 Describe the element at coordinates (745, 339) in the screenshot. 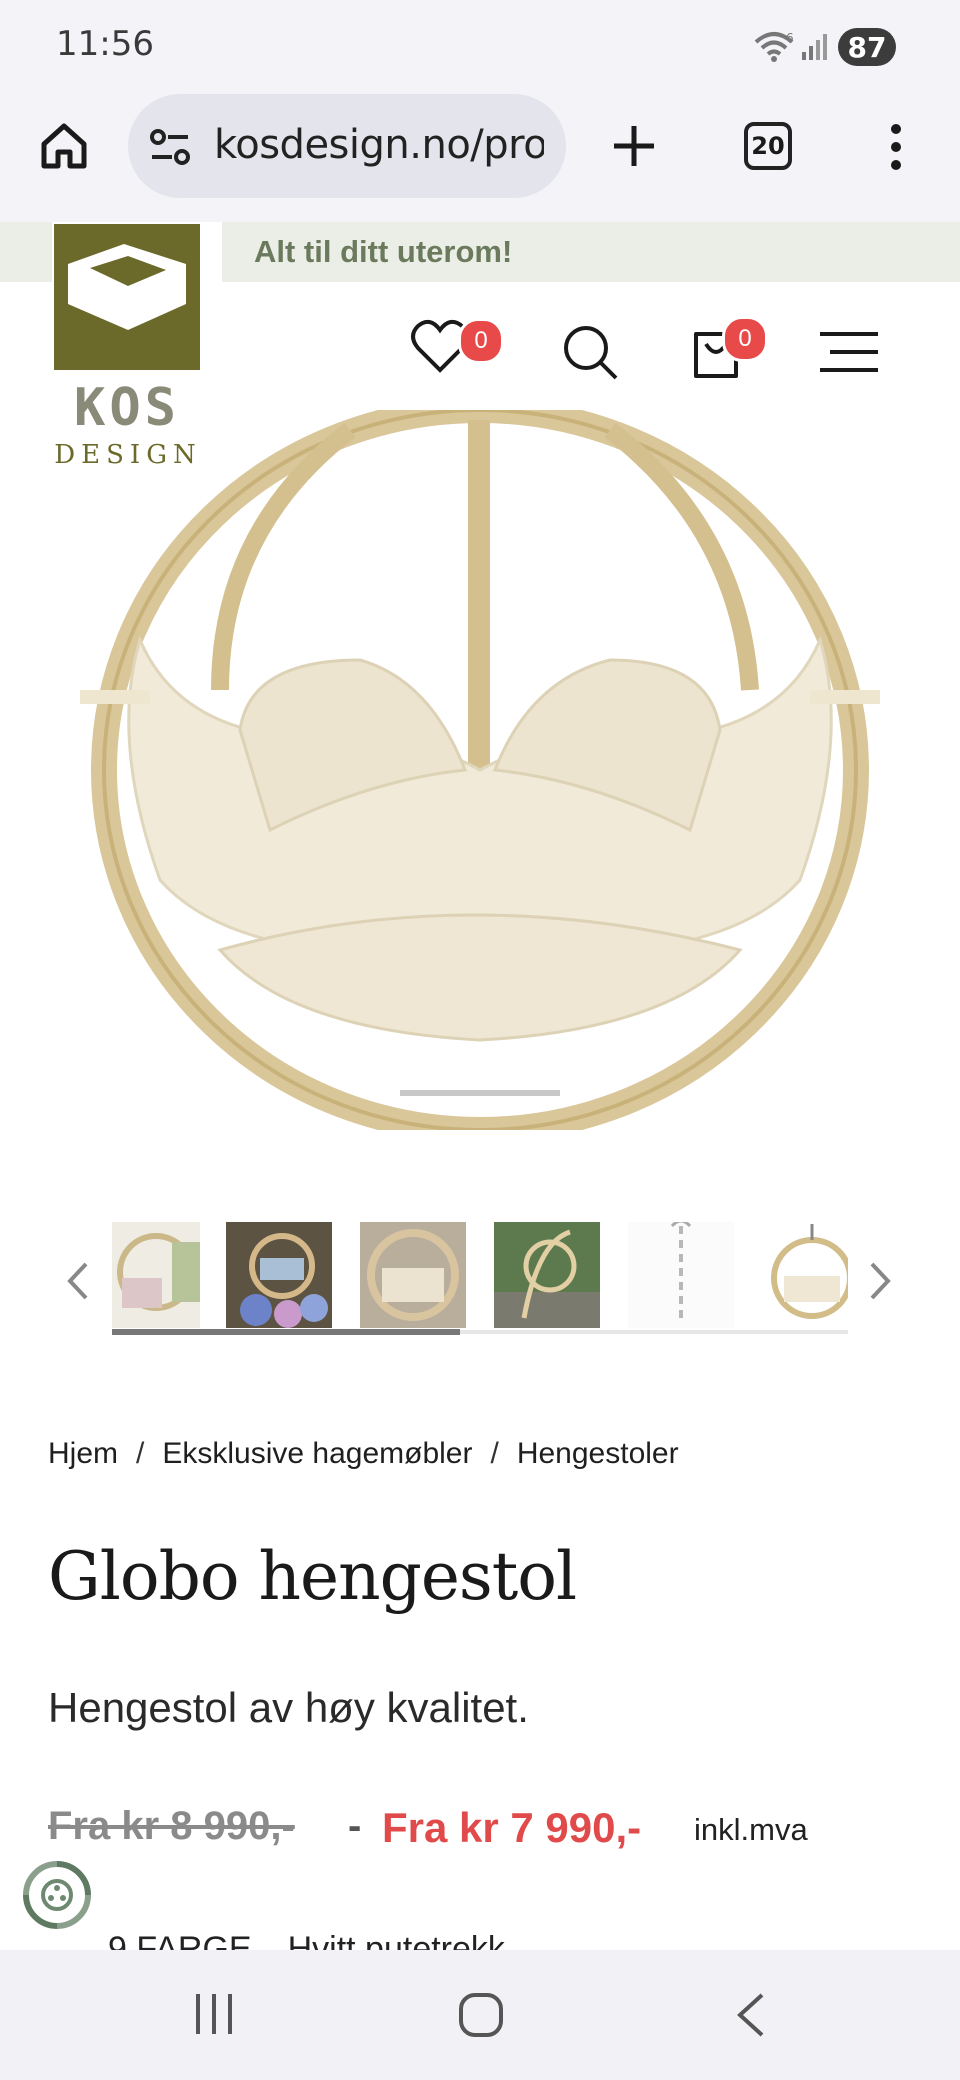

I see `cart-count-badge: 0` at that location.